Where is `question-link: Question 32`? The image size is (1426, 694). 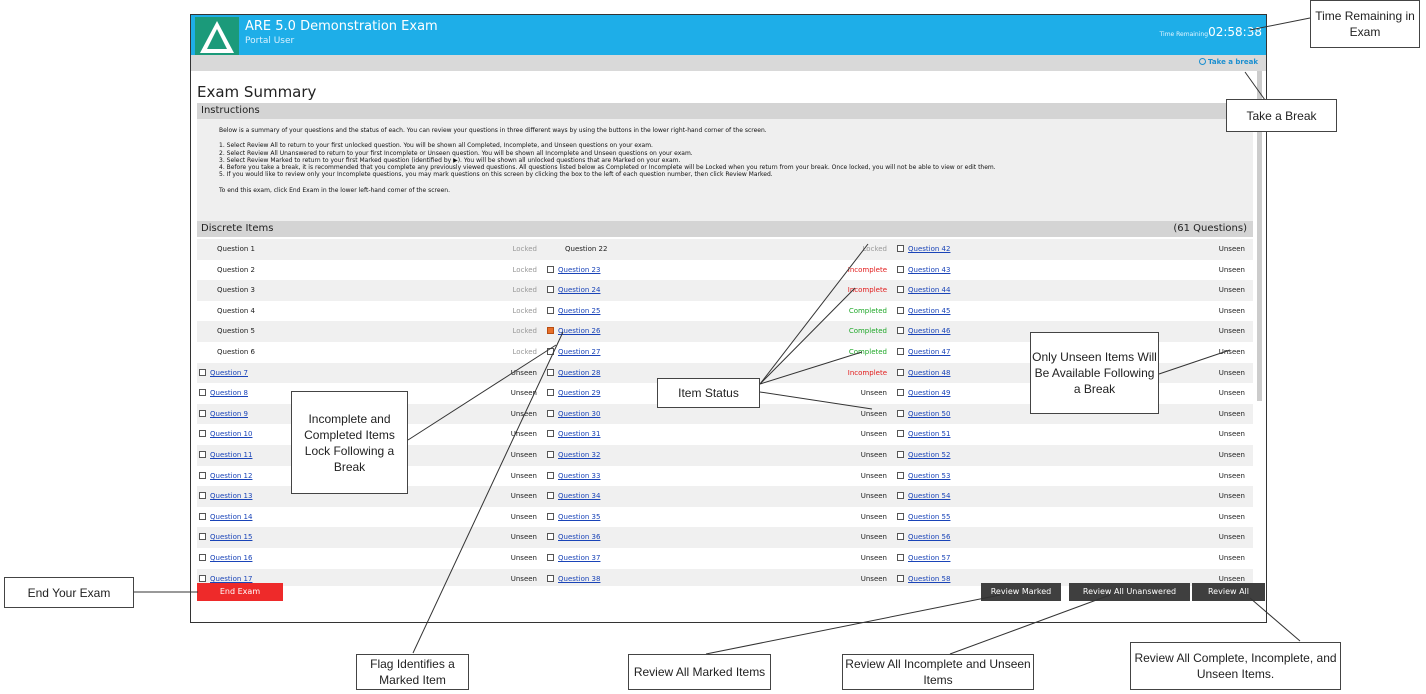 question-link: Question 32 is located at coordinates (579, 455).